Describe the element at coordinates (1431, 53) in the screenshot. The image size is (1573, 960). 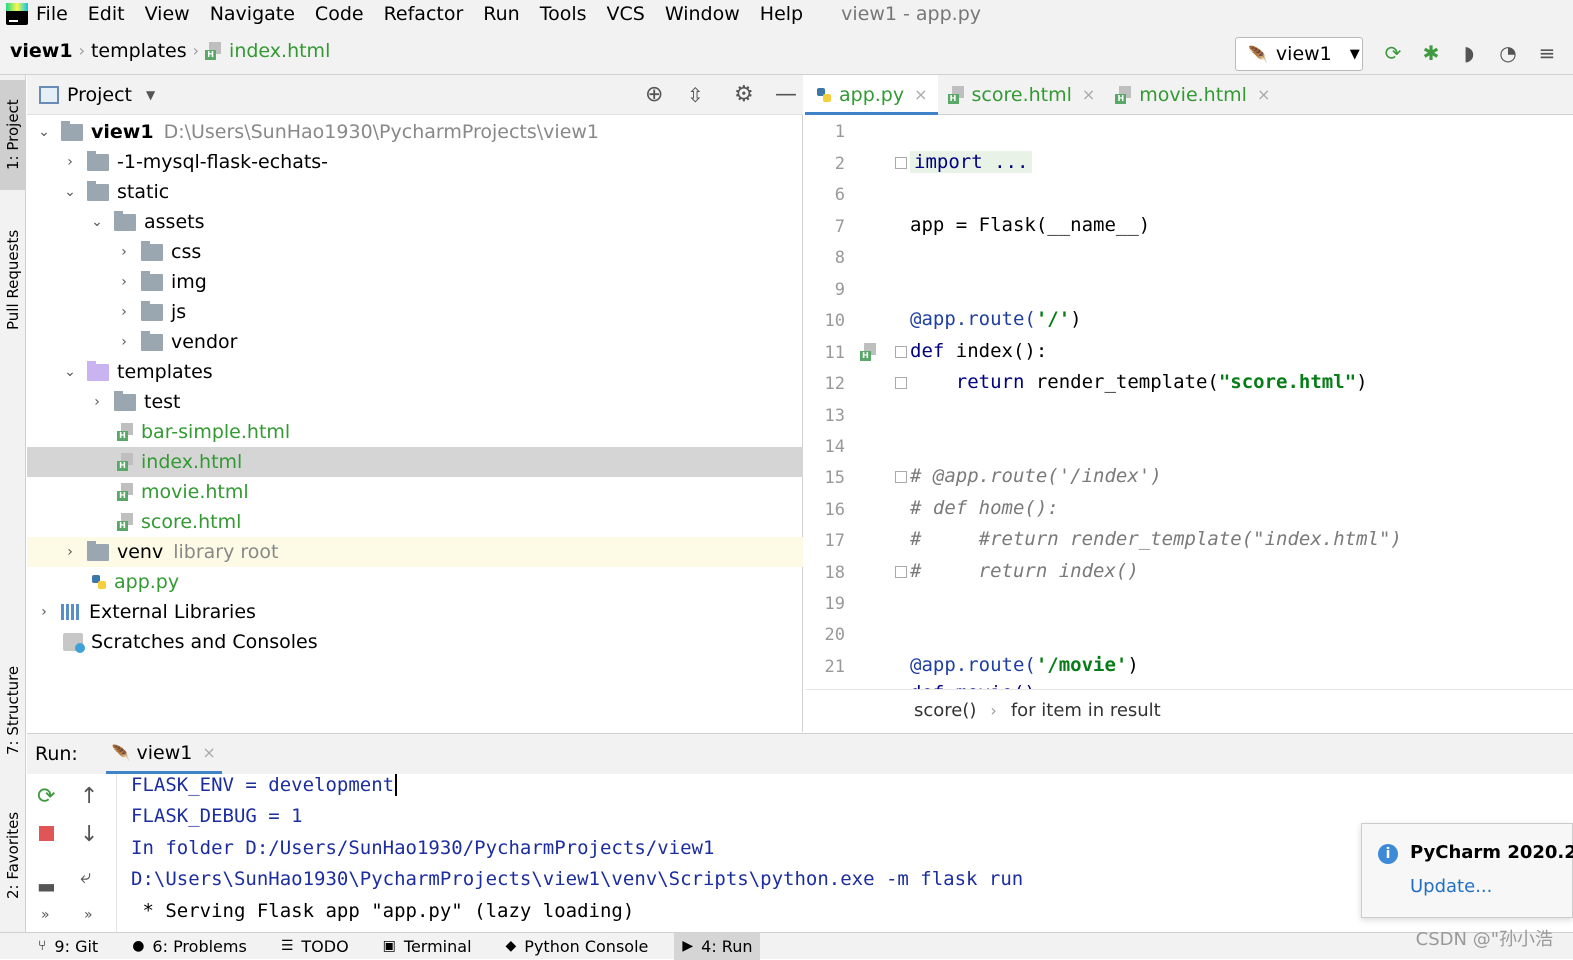
I see `debug-icon: ✱` at that location.